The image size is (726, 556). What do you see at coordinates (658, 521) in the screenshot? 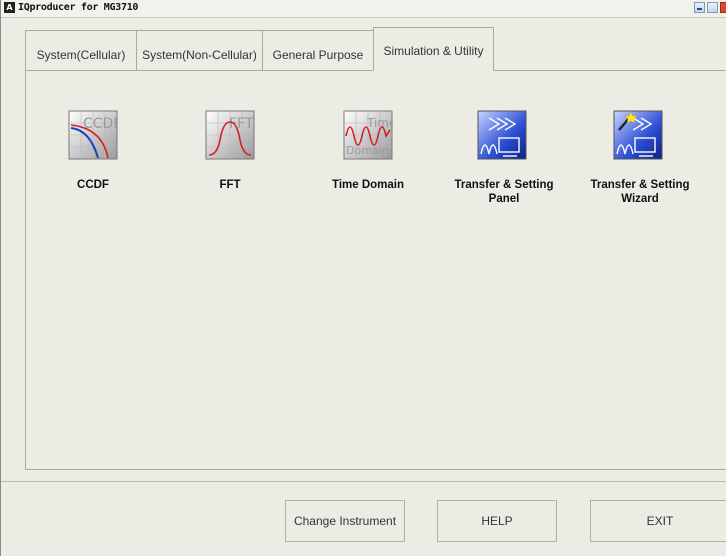
I see `exit-button: EXIT` at bounding box center [658, 521].